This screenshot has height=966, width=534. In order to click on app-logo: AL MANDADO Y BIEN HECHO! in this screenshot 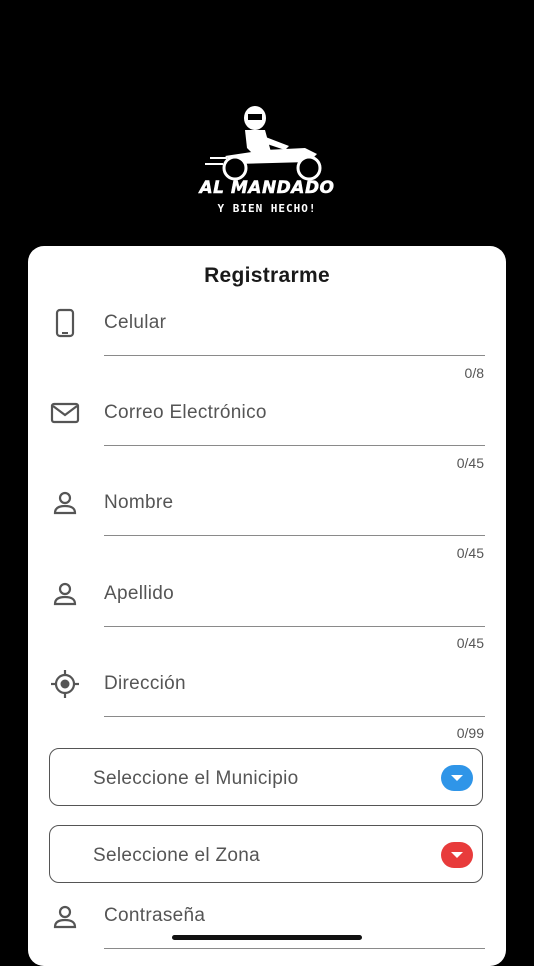, I will do `click(267, 162)`.